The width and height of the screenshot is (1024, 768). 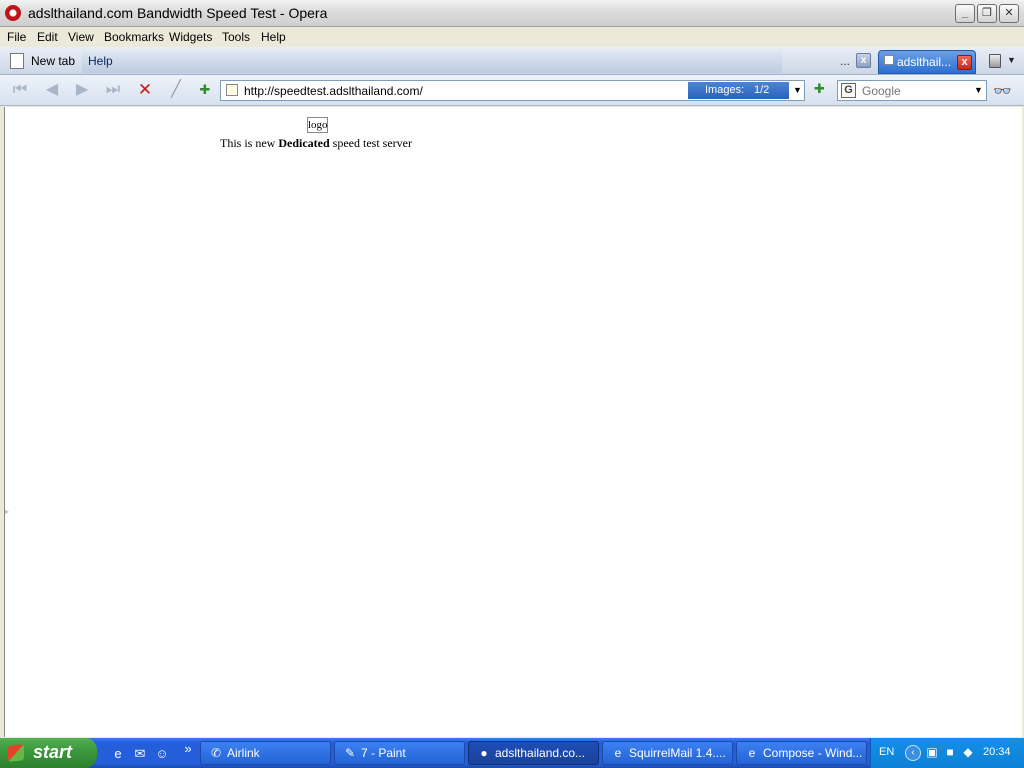 I want to click on logo-image: logo, so click(x=317, y=125).